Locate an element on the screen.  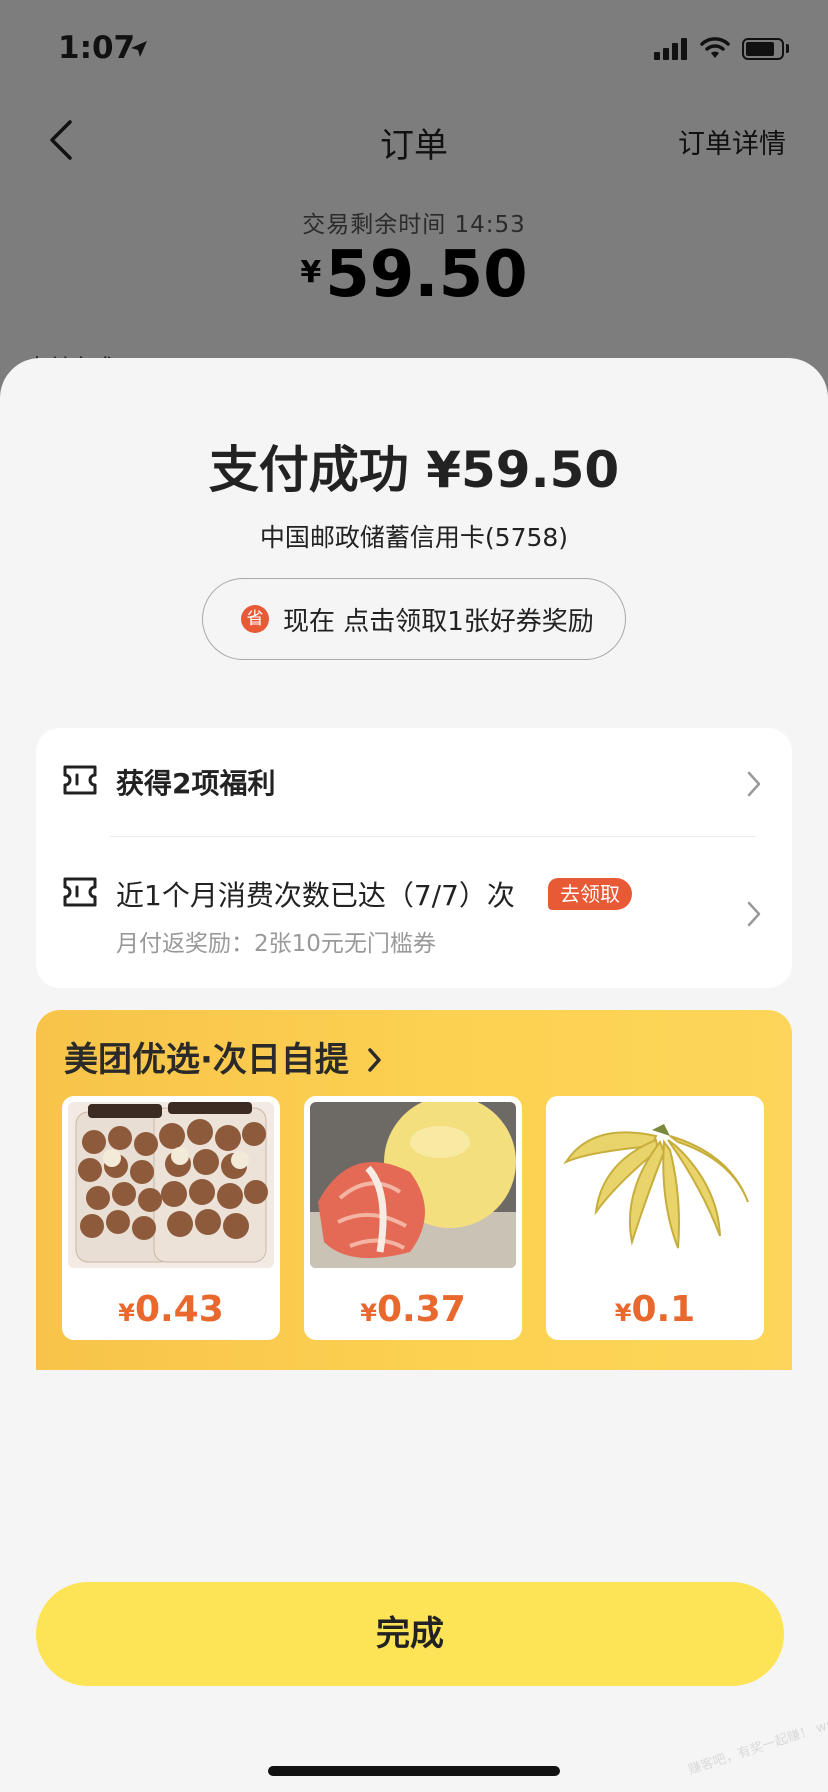
save-badge-icon: 省 is located at coordinates (255, 619).